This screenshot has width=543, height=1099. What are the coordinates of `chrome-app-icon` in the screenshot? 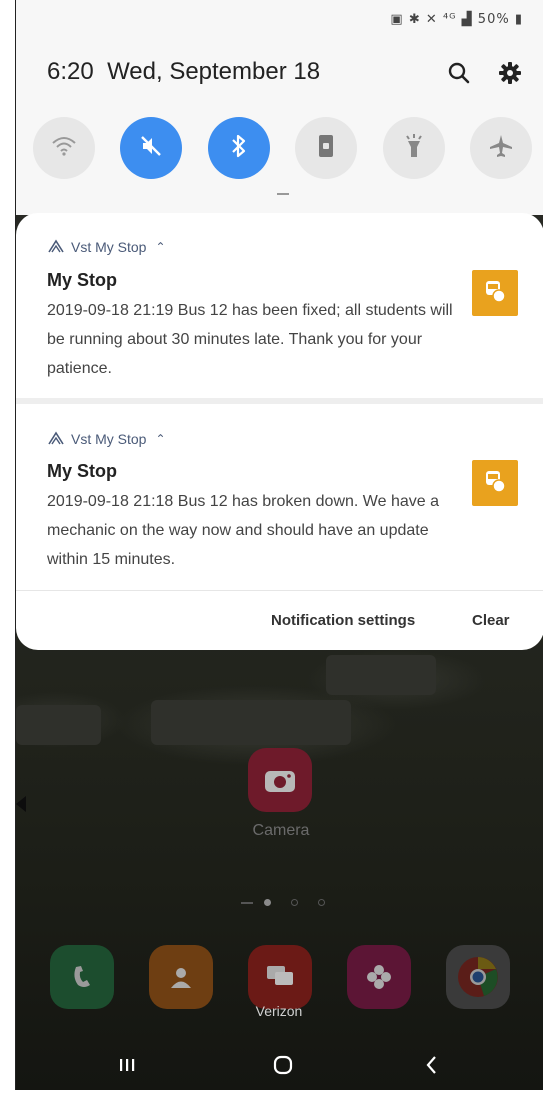 It's located at (478, 977).